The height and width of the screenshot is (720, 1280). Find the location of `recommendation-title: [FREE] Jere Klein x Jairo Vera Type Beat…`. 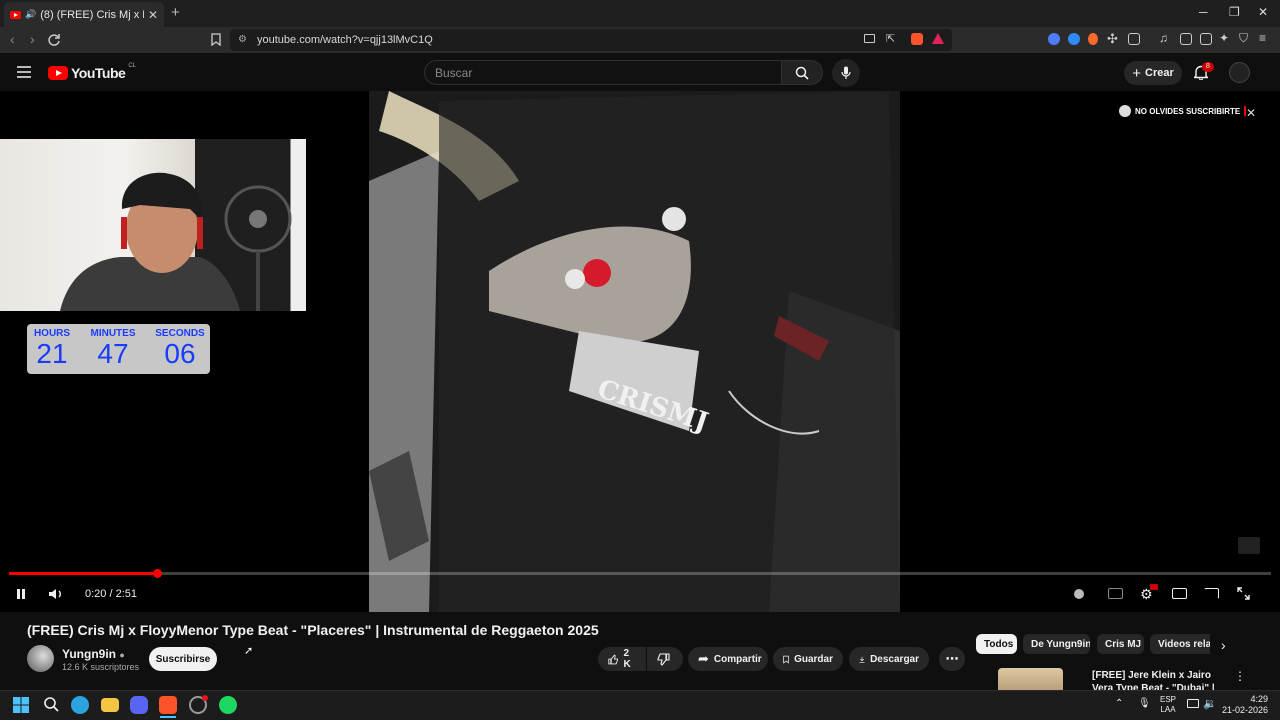

recommendation-title: [FREE] Jere Klein x Jairo Vera Type Beat… is located at coordinates (1157, 680).